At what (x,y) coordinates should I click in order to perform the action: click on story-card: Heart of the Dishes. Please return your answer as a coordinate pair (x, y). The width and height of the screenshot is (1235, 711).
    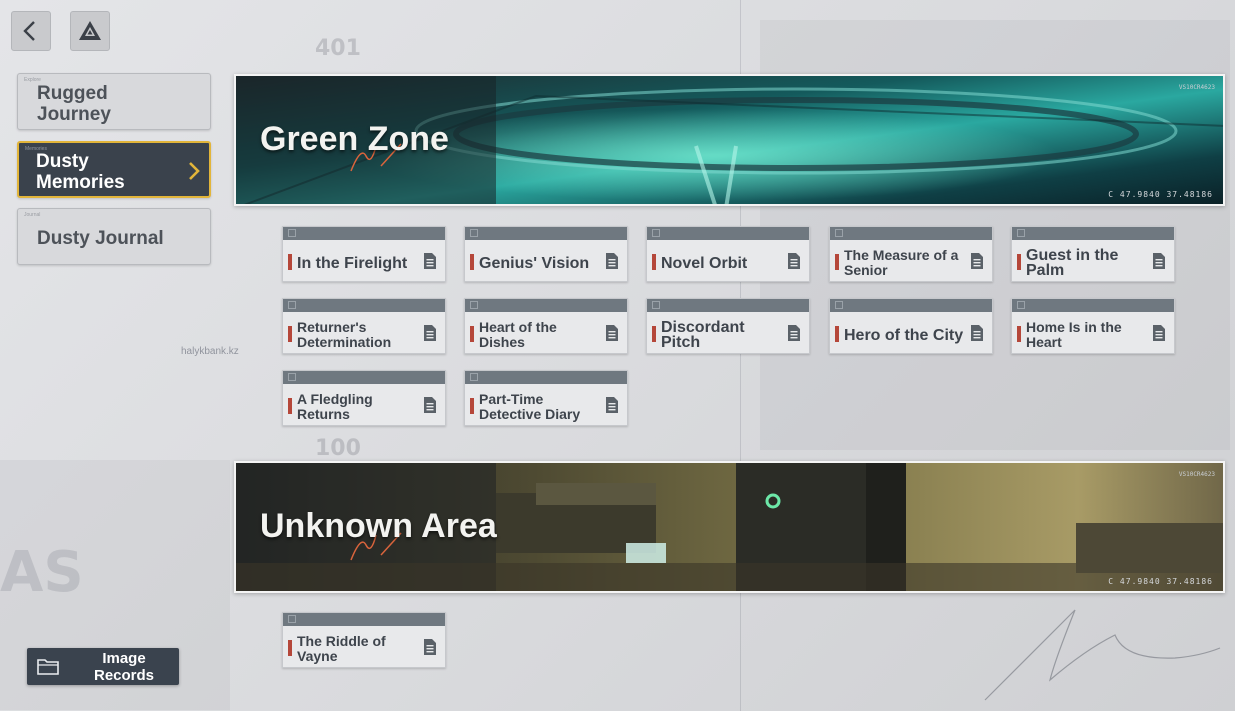
    Looking at the image, I should click on (546, 326).